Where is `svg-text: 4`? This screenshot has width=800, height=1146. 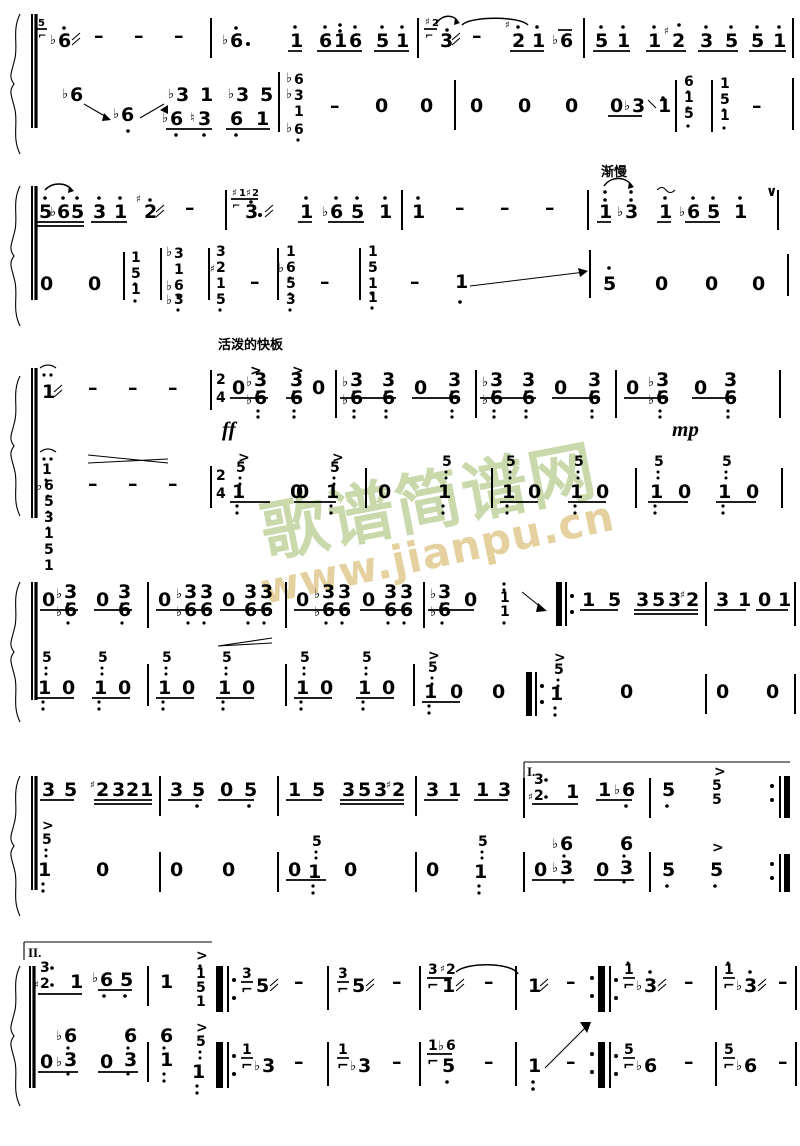
svg-text: 4 is located at coordinates (221, 398).